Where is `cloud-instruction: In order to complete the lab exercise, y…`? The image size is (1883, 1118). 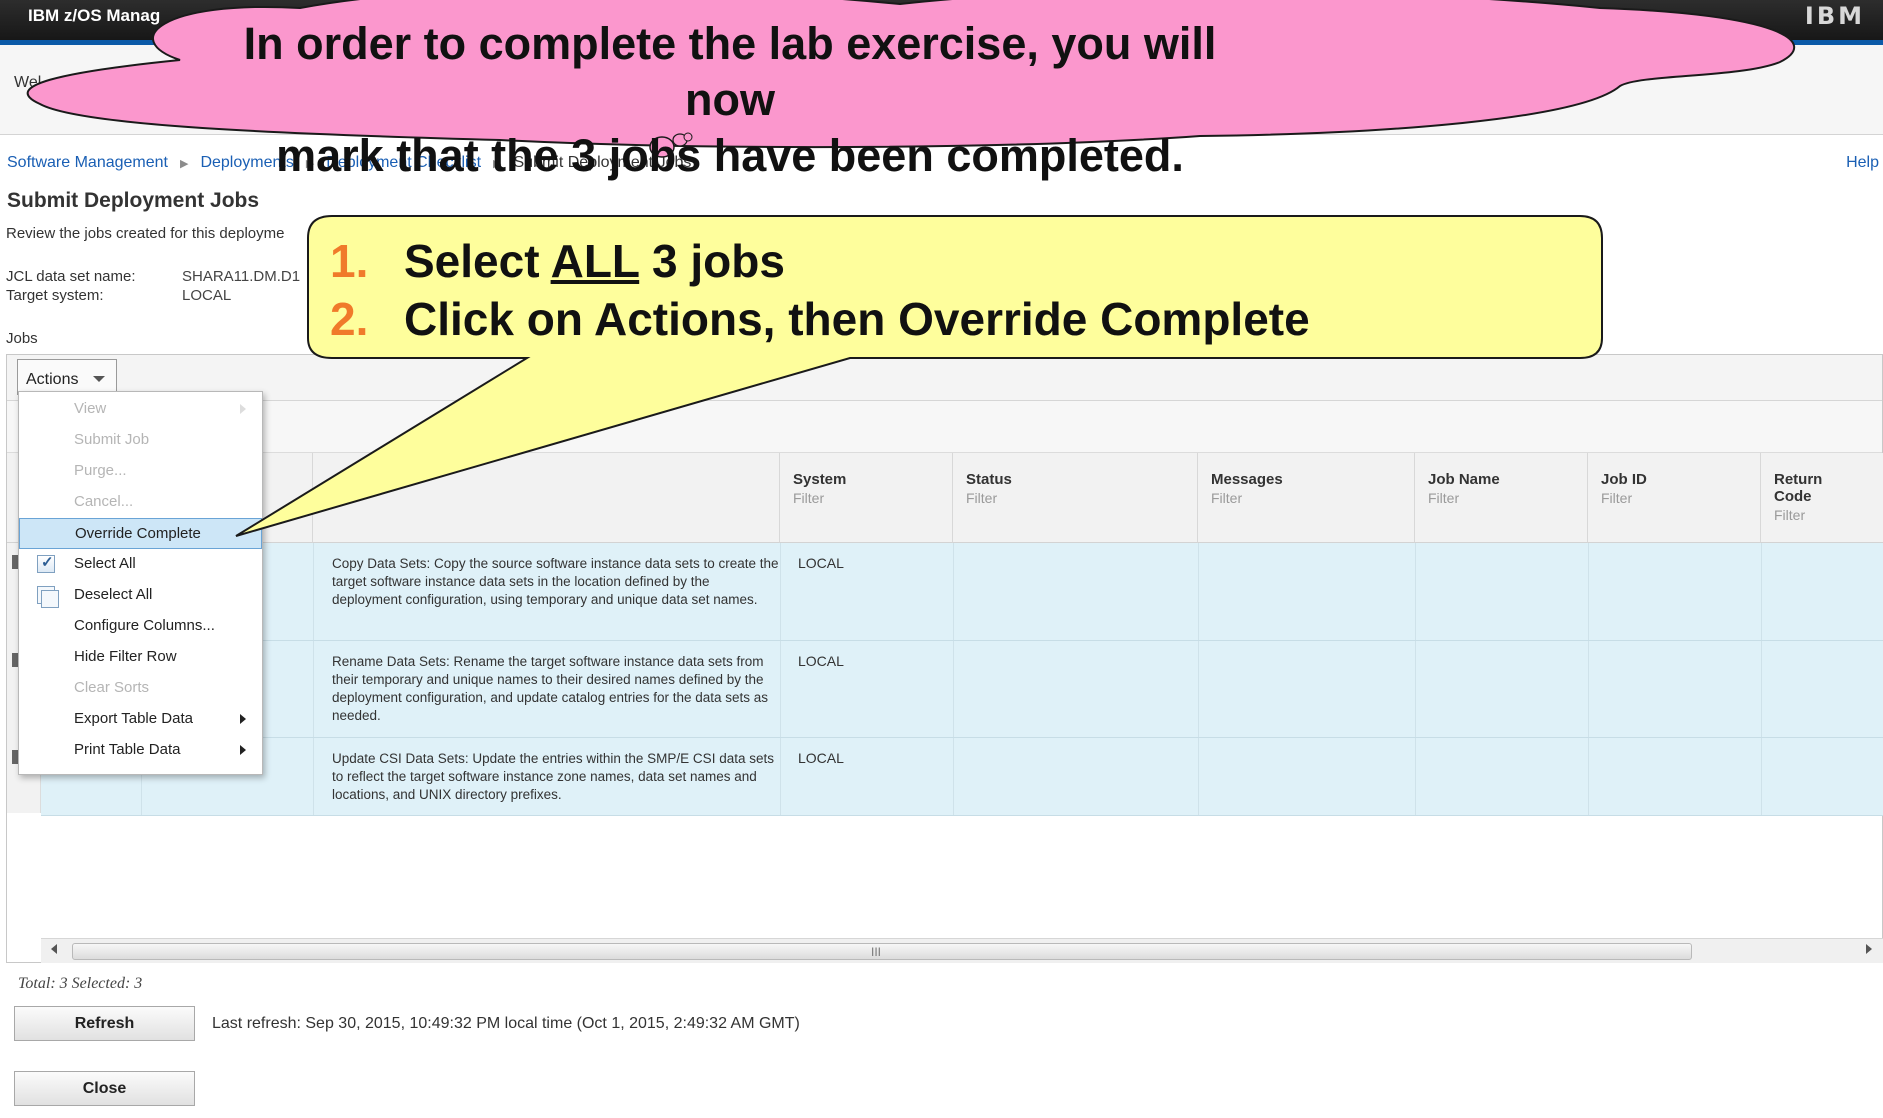 cloud-instruction: In order to complete the lab exercise, y… is located at coordinates (730, 100).